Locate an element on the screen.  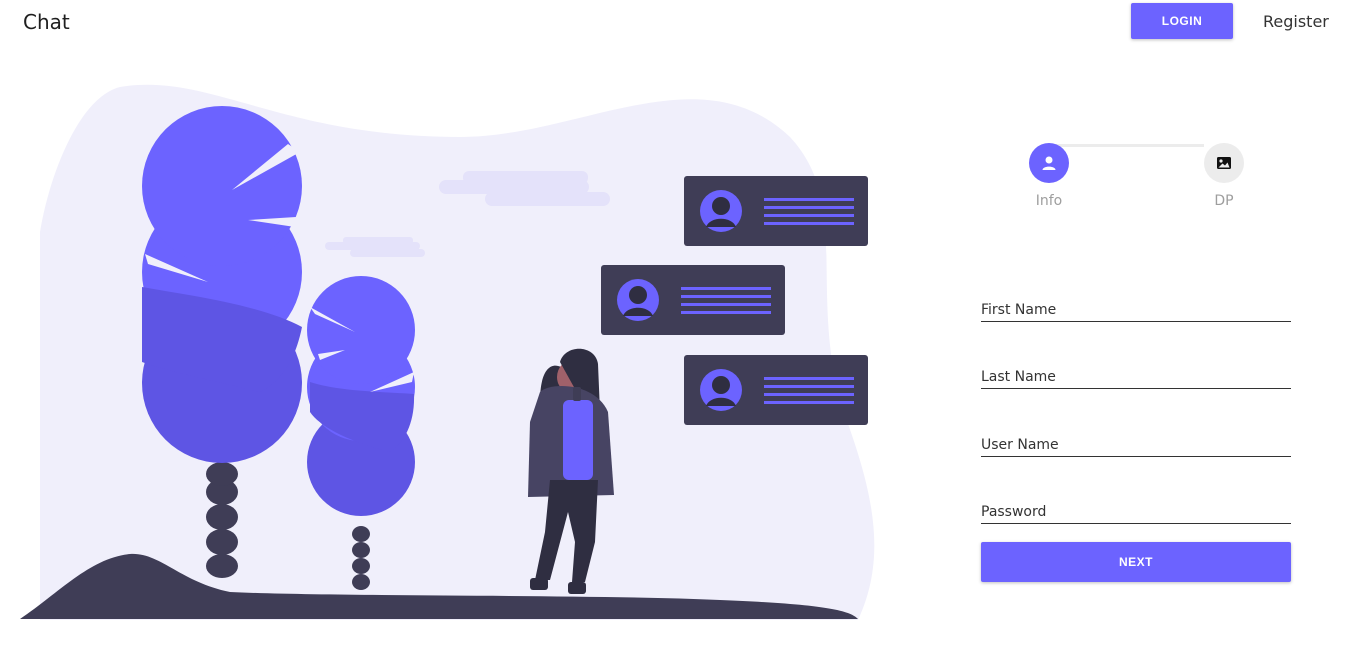
stepper-connector is located at coordinates (1126, 145).